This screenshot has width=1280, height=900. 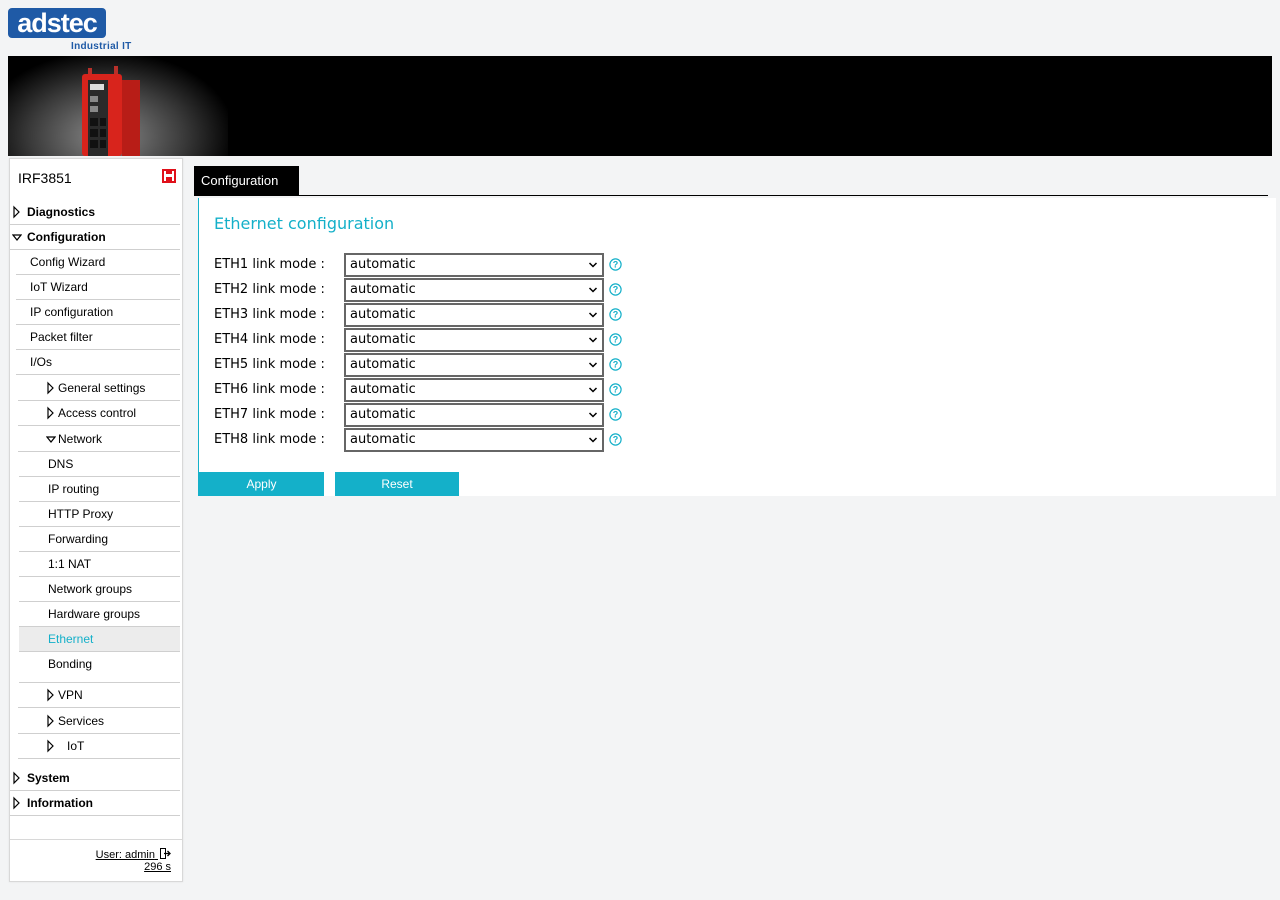 What do you see at coordinates (71, 639) in the screenshot?
I see `sidebar-item-label: Ethernet` at bounding box center [71, 639].